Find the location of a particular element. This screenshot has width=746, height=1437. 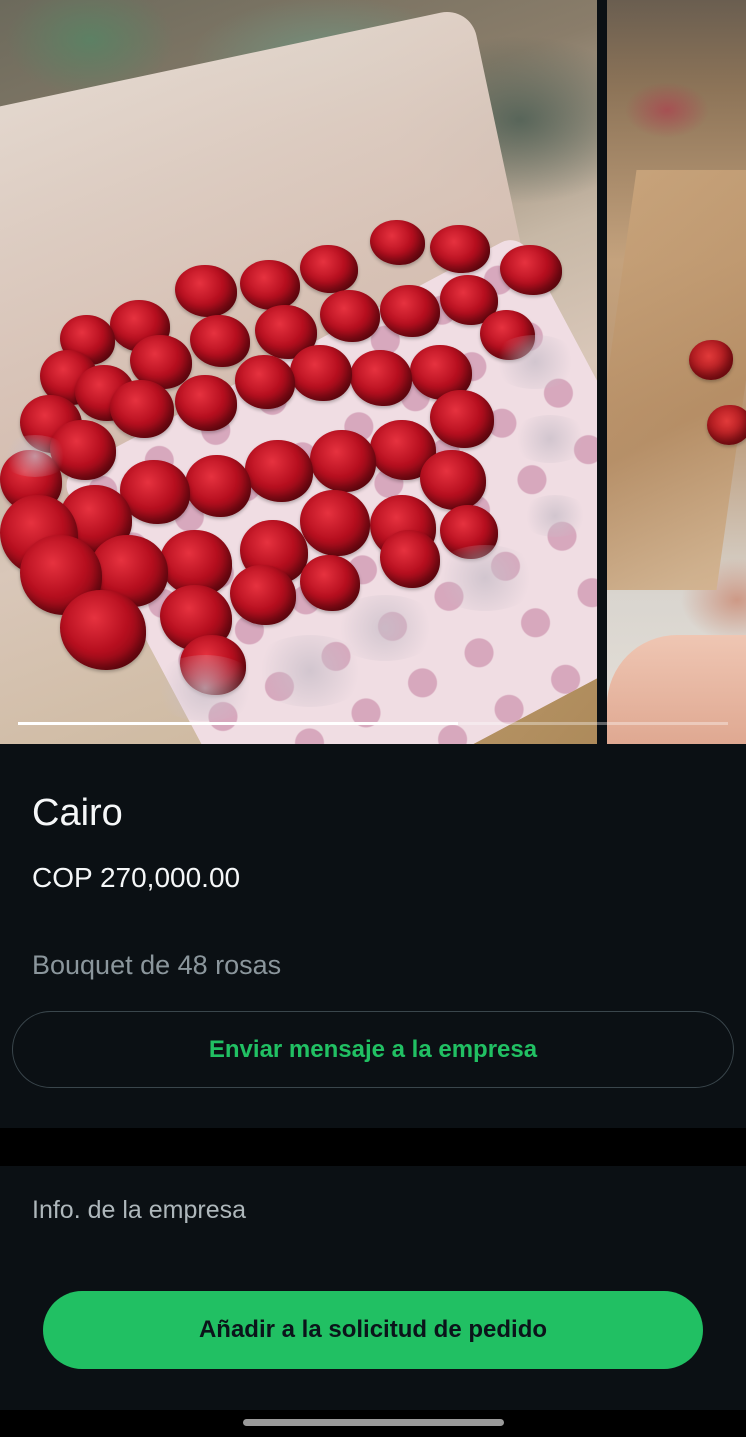

product-name: Cairo is located at coordinates (77, 813).